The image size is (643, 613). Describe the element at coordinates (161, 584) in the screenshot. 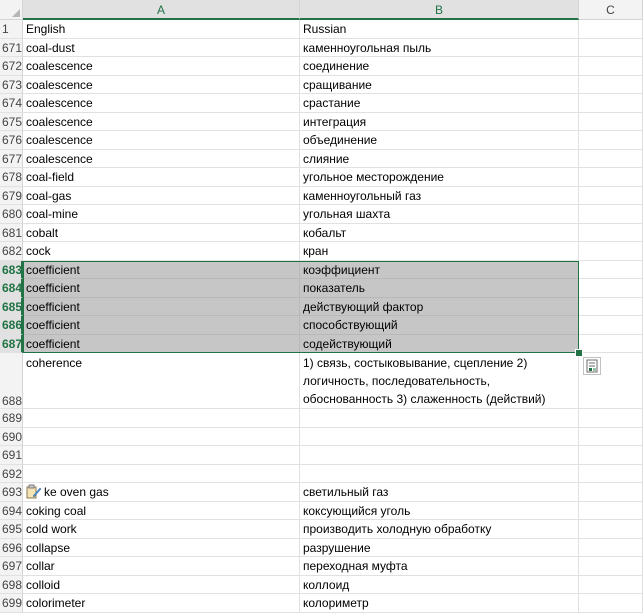

I see `cell-english: colloid` at that location.